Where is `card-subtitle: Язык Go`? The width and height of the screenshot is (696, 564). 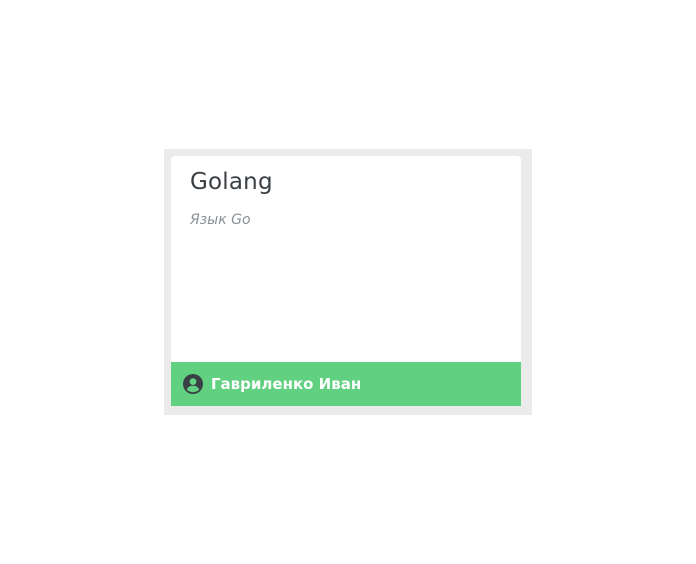 card-subtitle: Язык Go is located at coordinates (220, 220).